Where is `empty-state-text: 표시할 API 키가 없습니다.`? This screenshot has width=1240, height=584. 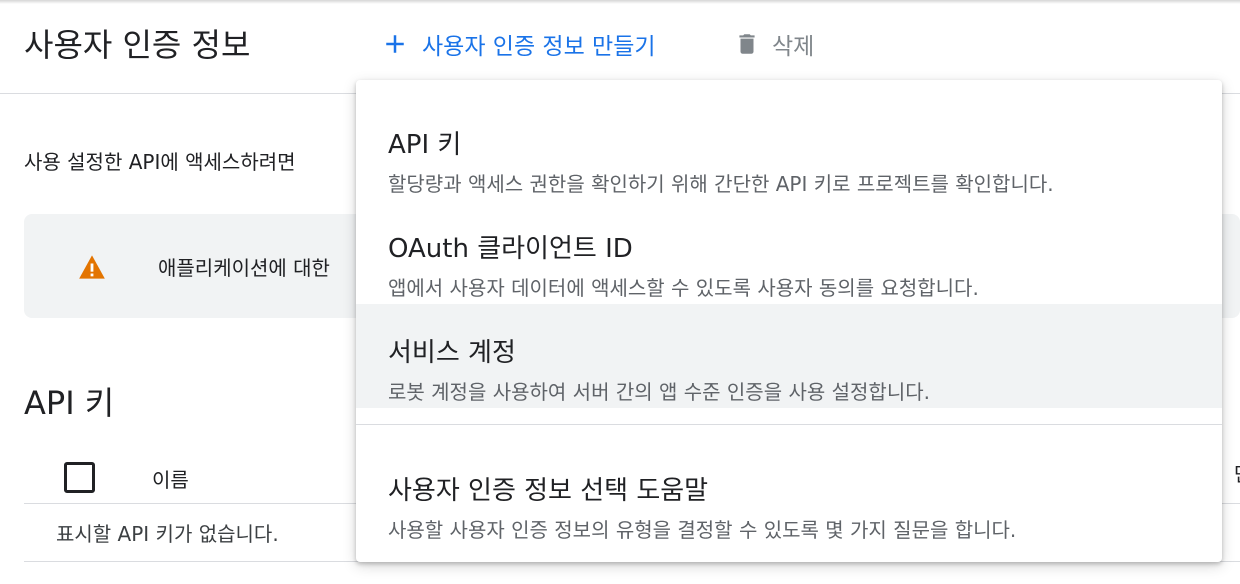 empty-state-text: 표시할 API 키가 없습니다. is located at coordinates (167, 534).